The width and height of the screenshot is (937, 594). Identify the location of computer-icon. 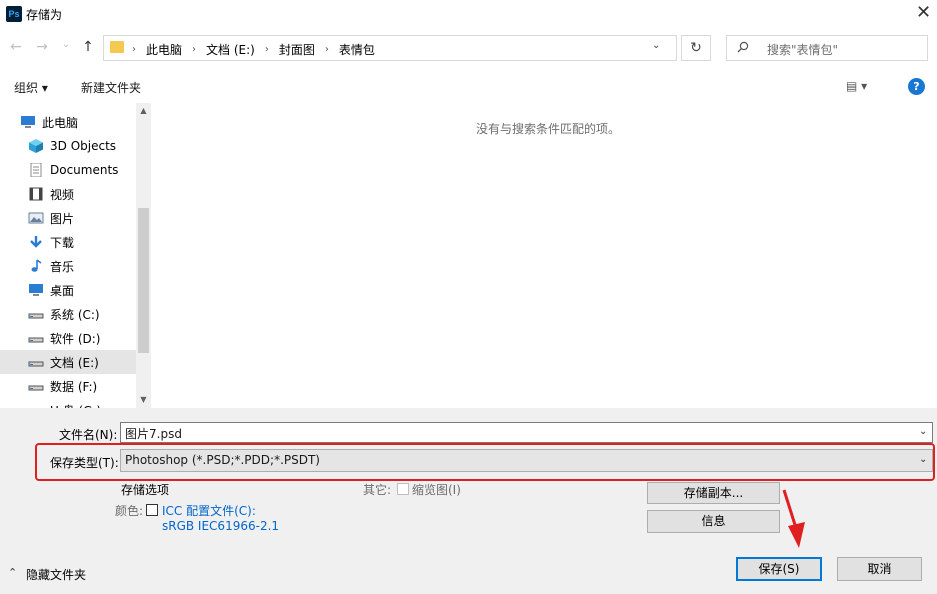
(28, 122).